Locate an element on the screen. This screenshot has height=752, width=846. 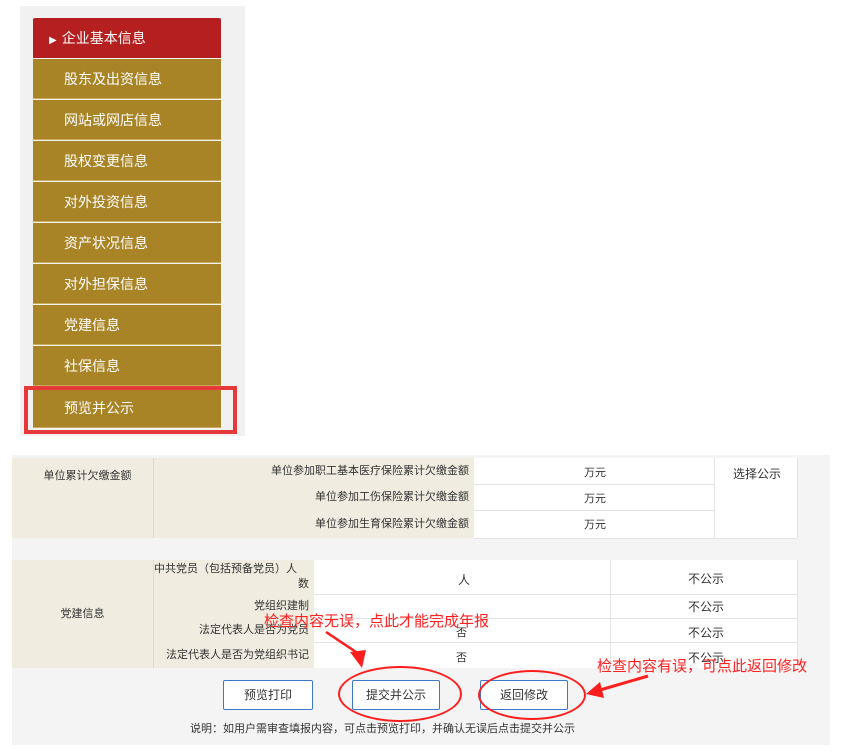
submit-publish-button: 提交并公示 is located at coordinates (396, 695).